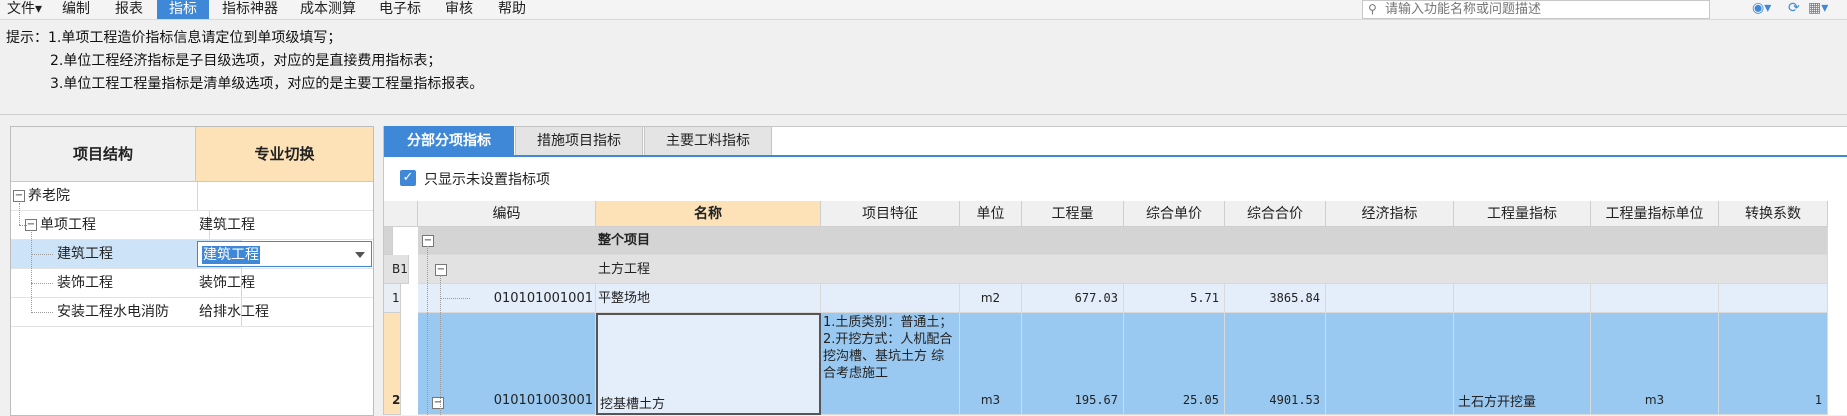  What do you see at coordinates (246, 61) in the screenshot?
I see `tip-line-2: 2.单位工程经济指标是子目级选项，对应的是直接费用指标表；` at bounding box center [246, 61].